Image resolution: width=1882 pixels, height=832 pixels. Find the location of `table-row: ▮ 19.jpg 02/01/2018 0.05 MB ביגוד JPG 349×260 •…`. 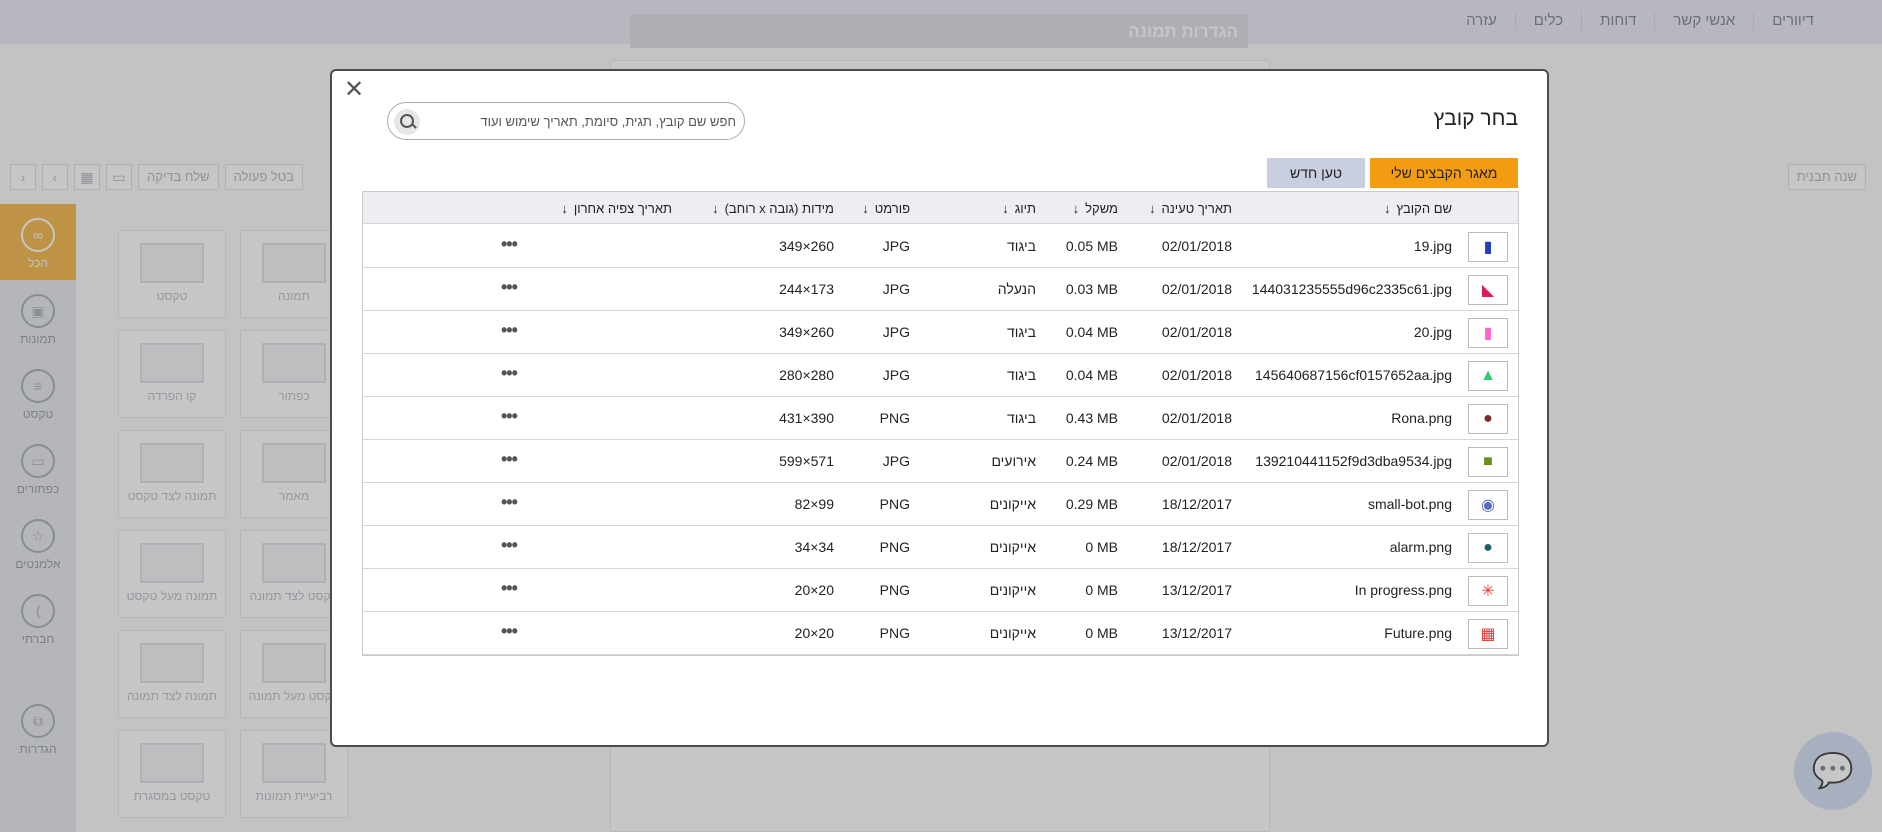

table-row: ▮ 19.jpg 02/01/2018 0.05 MB ביגוד JPG 349×260 •… is located at coordinates (940, 246).